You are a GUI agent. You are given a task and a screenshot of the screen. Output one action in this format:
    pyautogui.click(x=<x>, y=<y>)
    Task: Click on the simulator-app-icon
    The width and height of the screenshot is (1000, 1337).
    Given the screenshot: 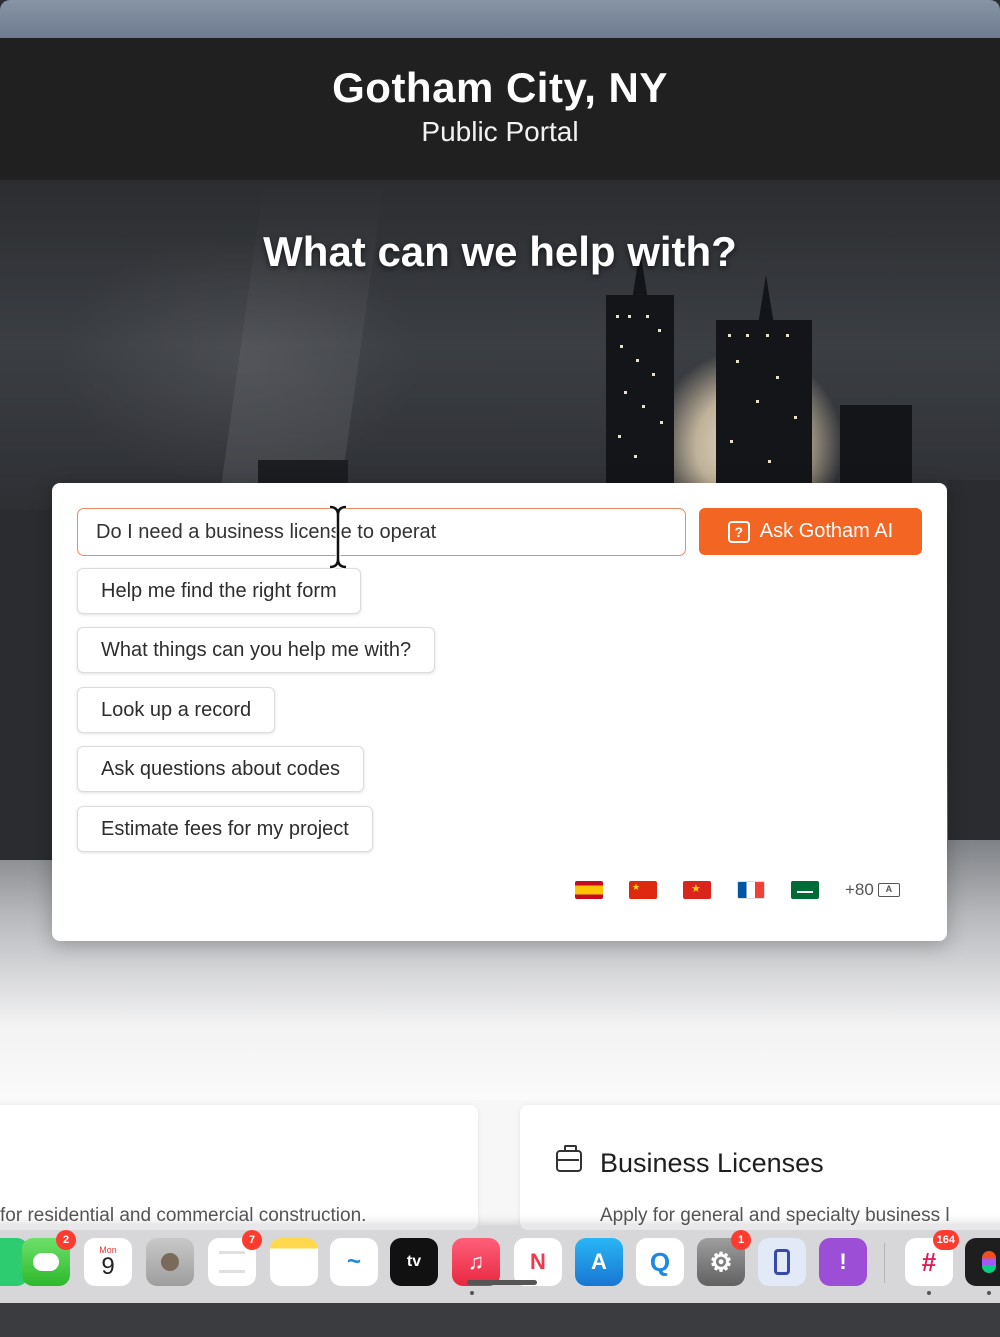 What is the action you would take?
    pyautogui.click(x=782, y=1262)
    